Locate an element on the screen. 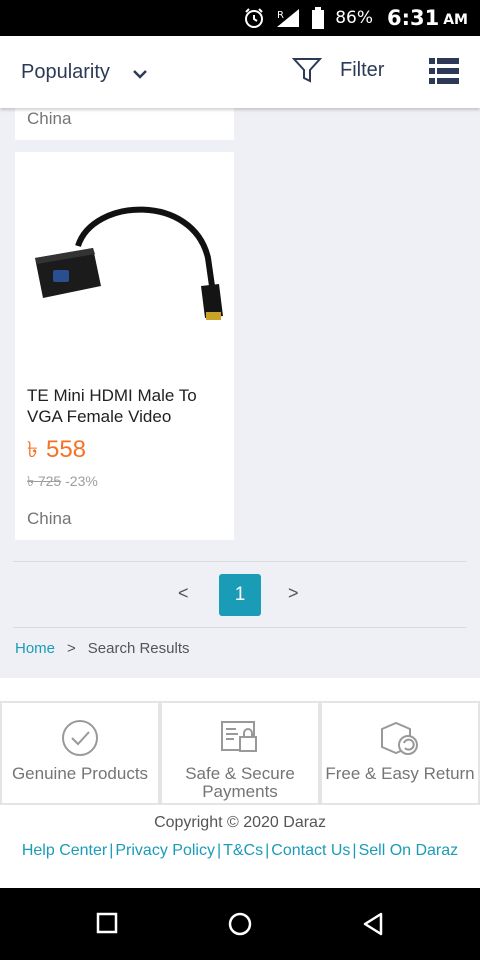 The width and height of the screenshot is (480, 960). feature-label: Genuine Products is located at coordinates (80, 773).